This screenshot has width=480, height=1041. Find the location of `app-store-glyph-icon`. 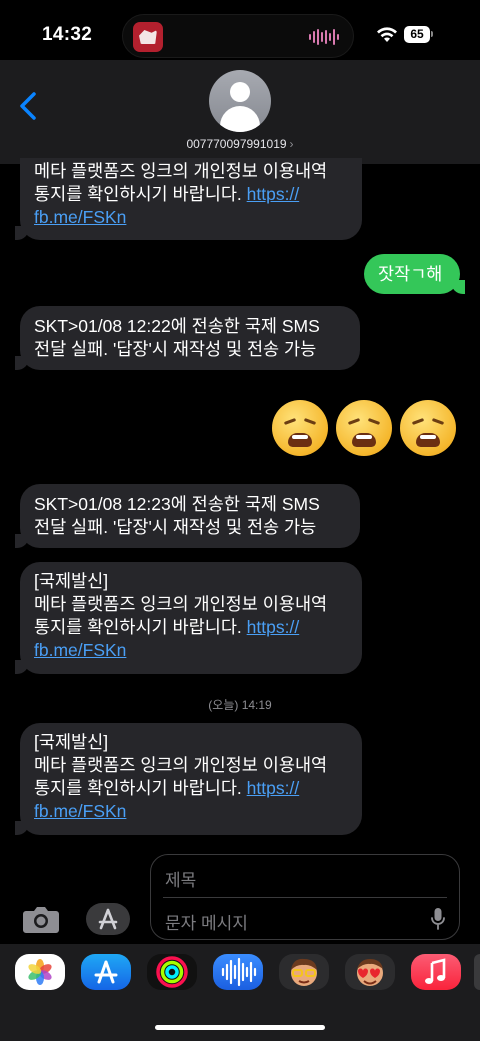

app-store-glyph-icon is located at coordinates (106, 972).